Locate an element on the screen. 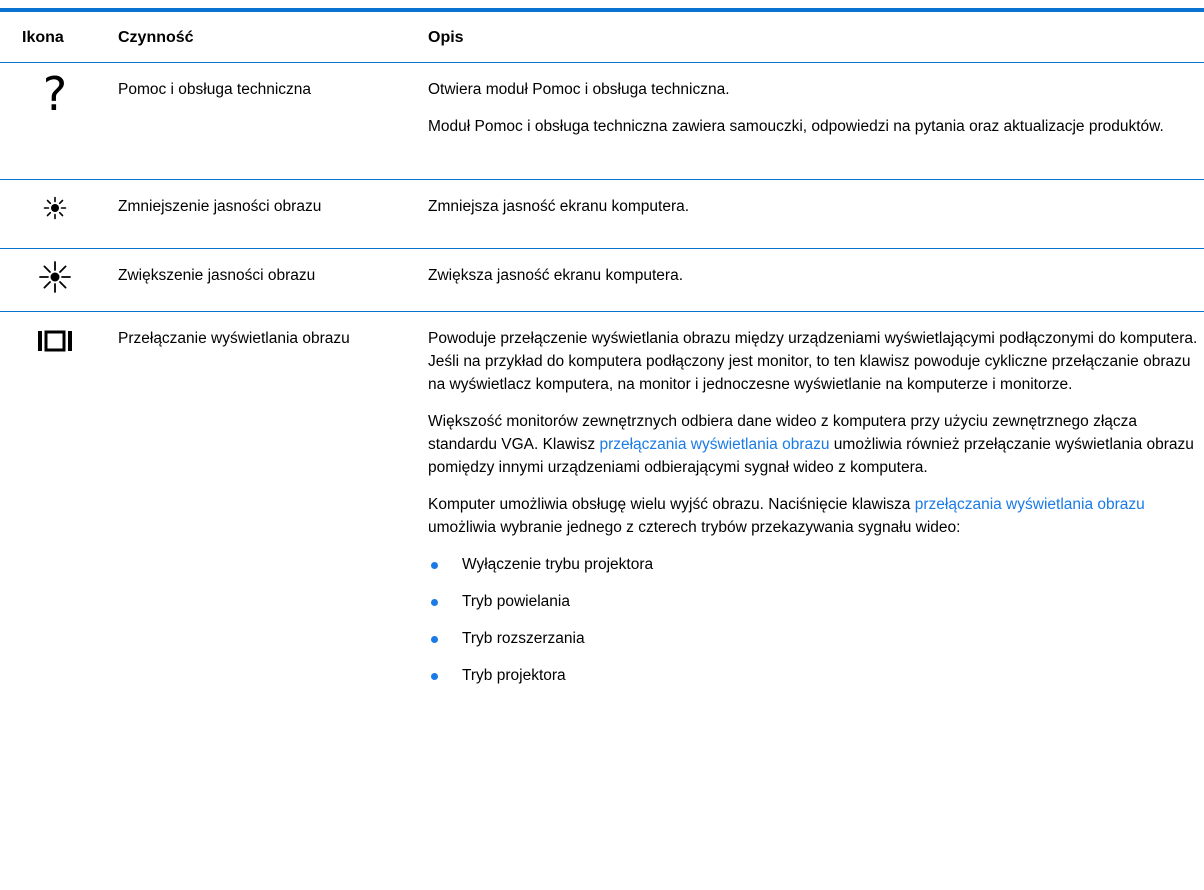 Image resolution: width=1204 pixels, height=890 pixels. header-action: Czynność is located at coordinates (156, 37).